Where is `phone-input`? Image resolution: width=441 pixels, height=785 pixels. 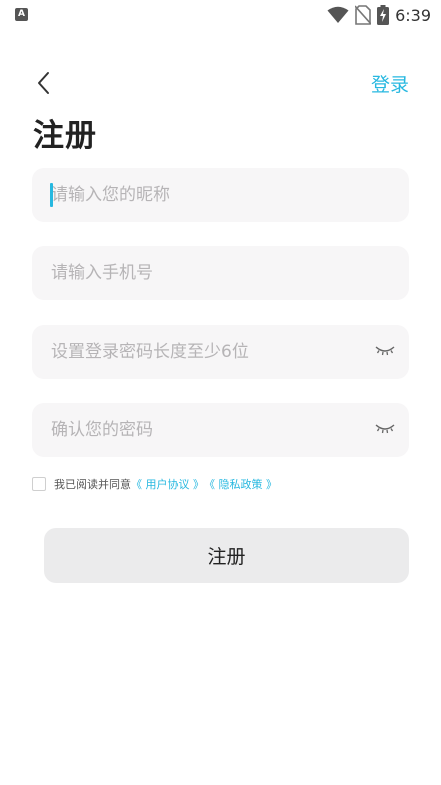 phone-input is located at coordinates (220, 273).